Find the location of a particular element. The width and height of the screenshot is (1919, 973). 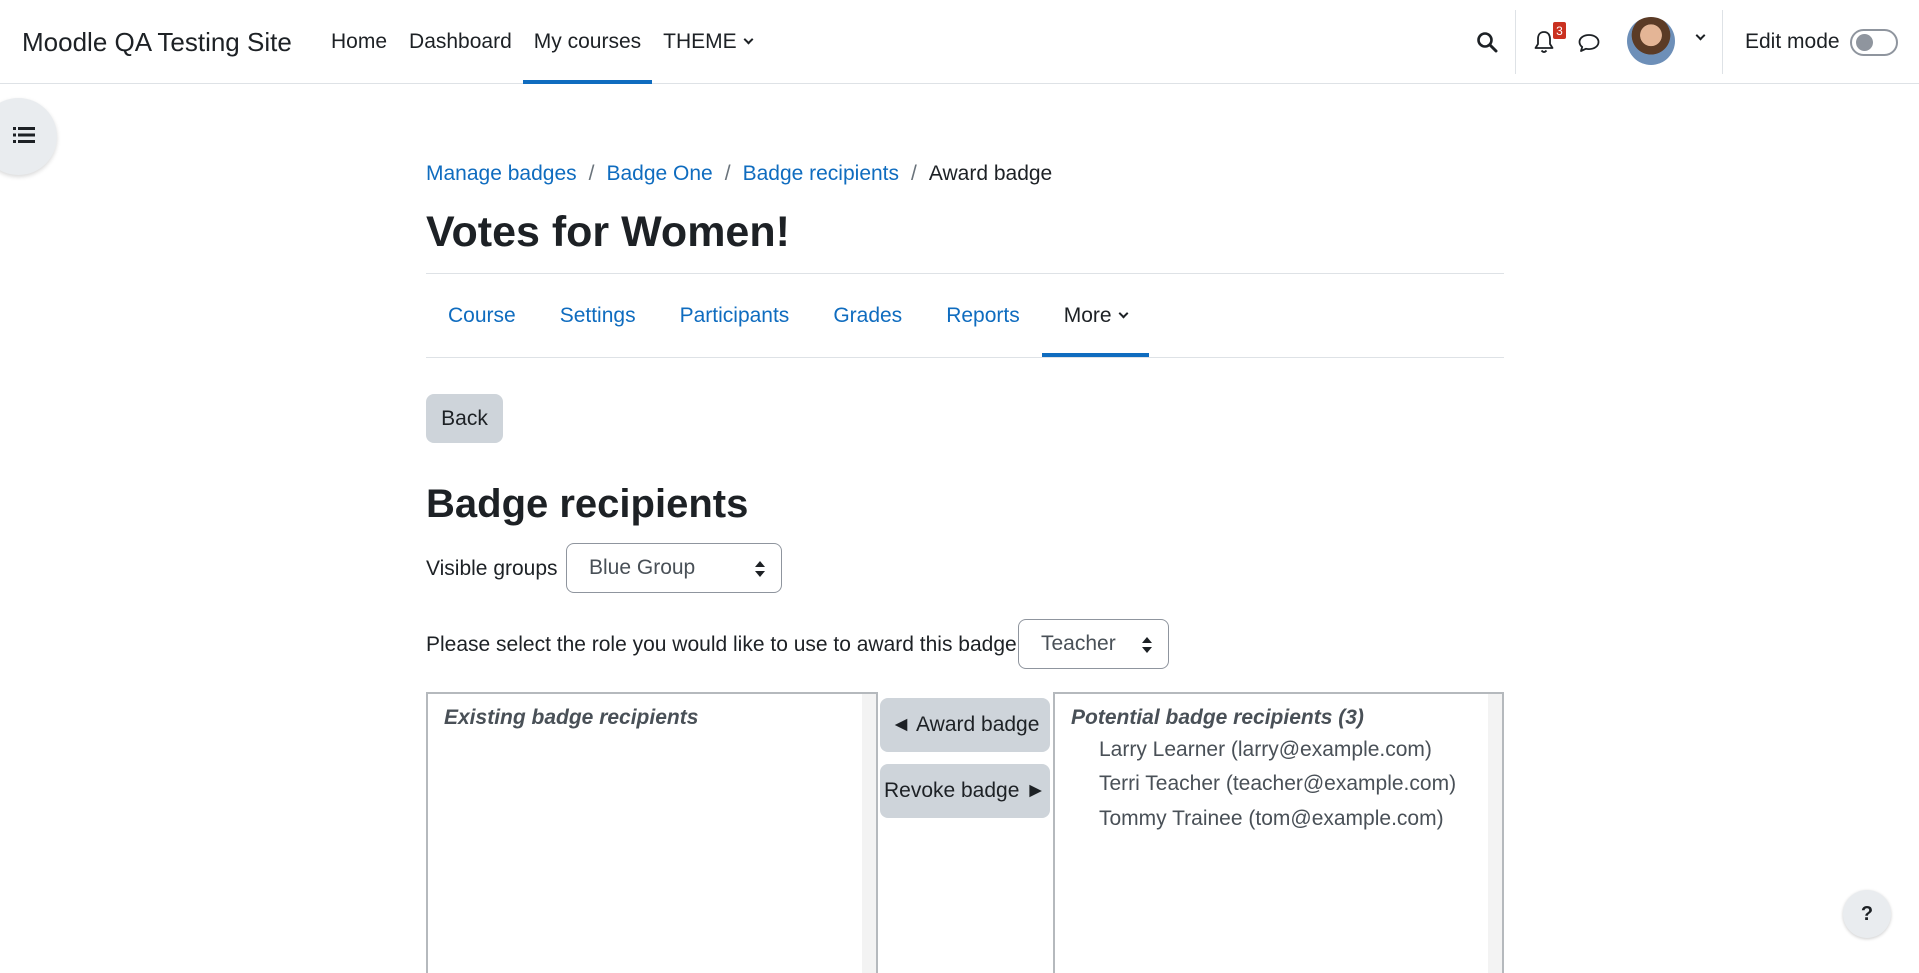

tab-participants: Participants is located at coordinates (735, 315).